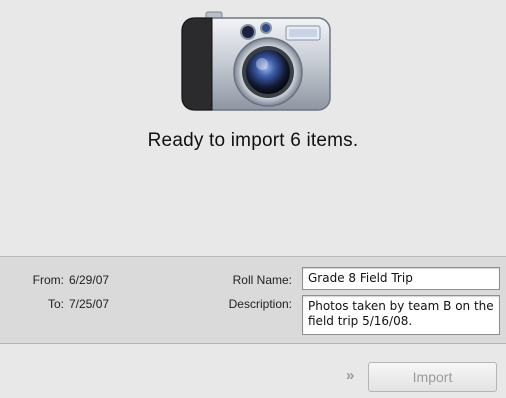 The width and height of the screenshot is (506, 398). I want to click on from-date-value: 6/29/07, so click(89, 280).